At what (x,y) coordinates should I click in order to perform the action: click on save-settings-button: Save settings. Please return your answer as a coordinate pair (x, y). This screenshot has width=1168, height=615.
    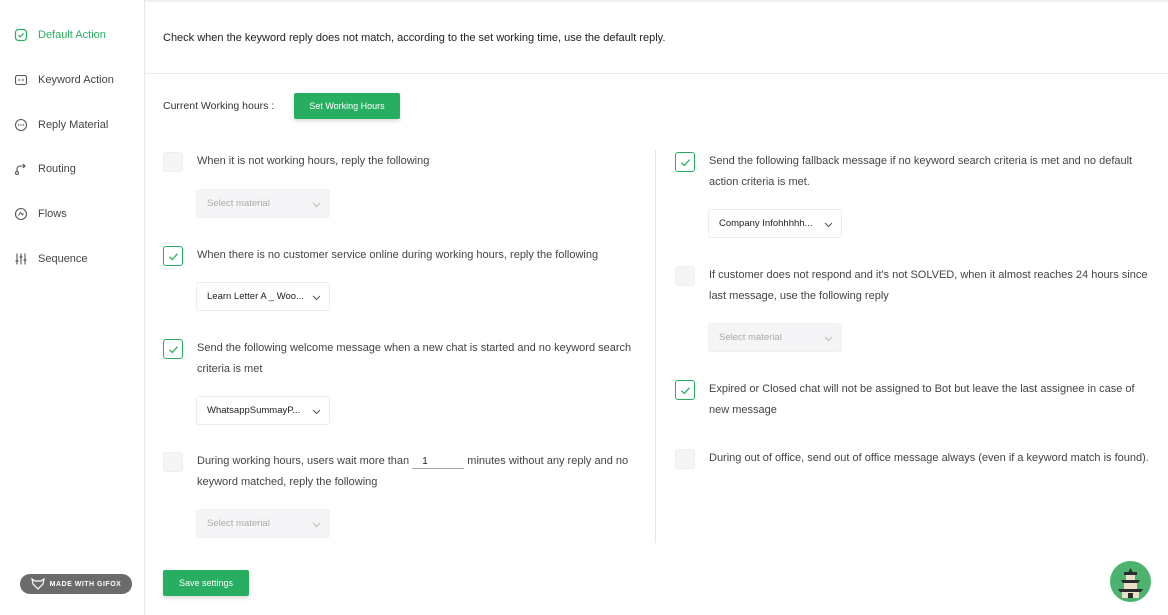
    Looking at the image, I should click on (206, 583).